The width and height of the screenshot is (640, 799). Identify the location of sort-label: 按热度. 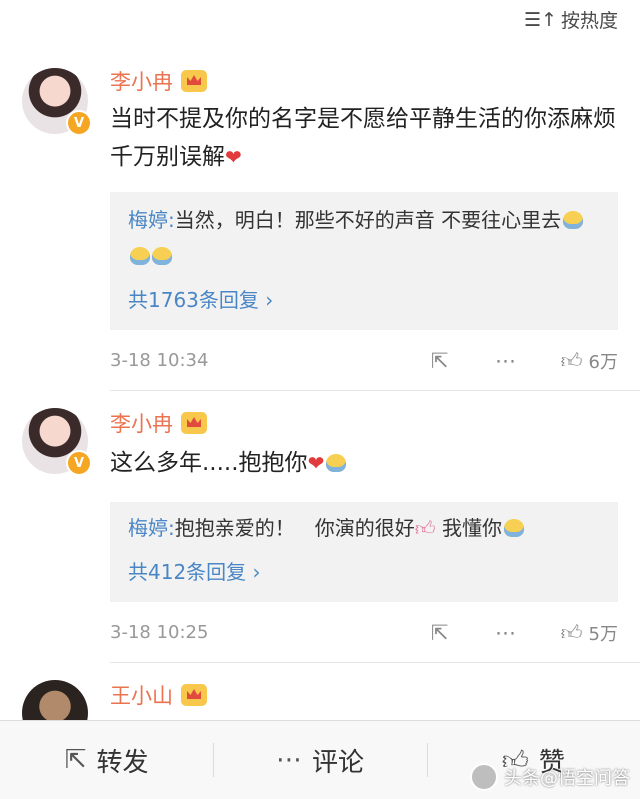
(589, 21).